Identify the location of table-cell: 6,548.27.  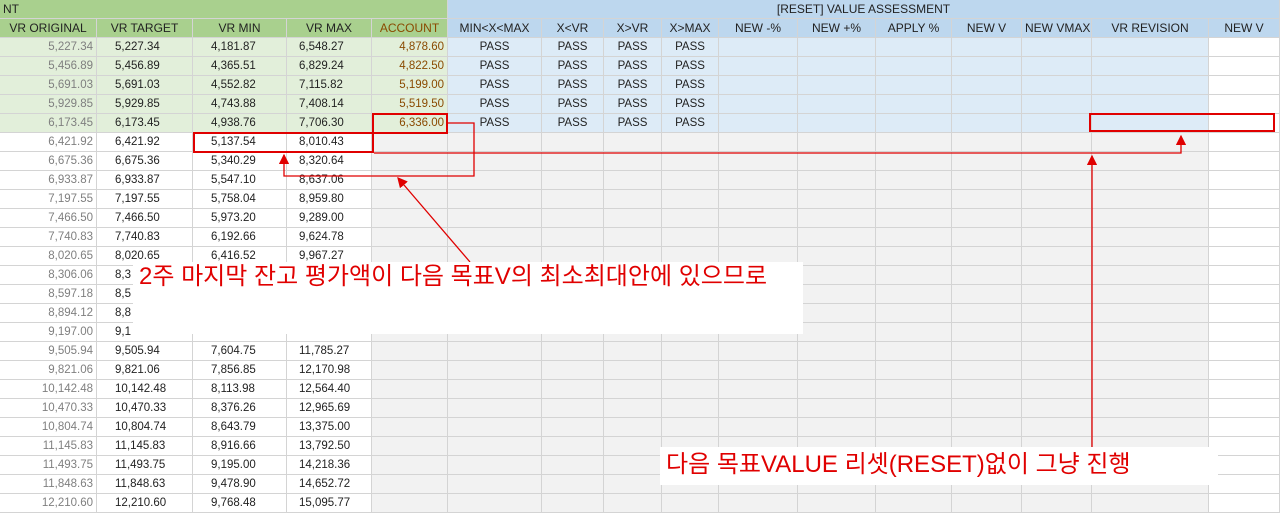
(329, 47).